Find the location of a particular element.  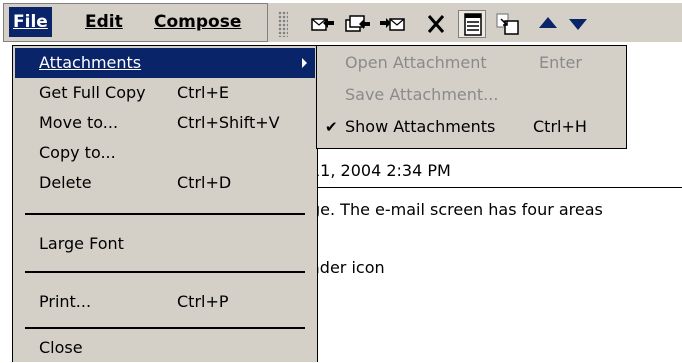

delete-icon is located at coordinates (436, 24).